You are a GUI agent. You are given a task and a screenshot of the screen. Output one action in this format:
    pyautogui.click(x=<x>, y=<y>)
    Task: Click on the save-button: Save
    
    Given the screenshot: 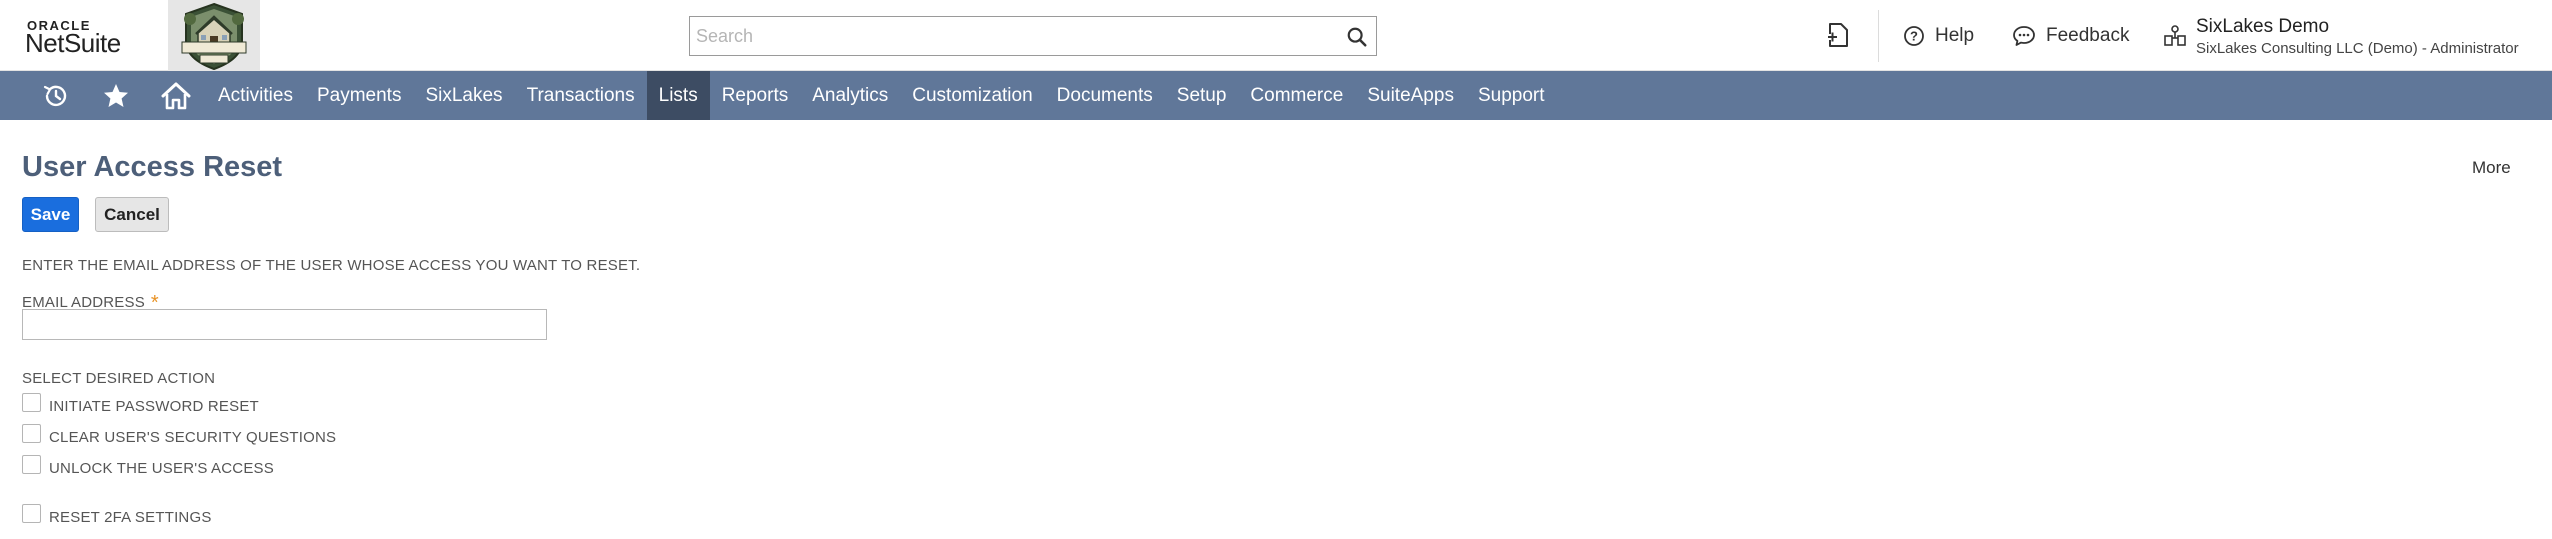 What is the action you would take?
    pyautogui.click(x=50, y=214)
    